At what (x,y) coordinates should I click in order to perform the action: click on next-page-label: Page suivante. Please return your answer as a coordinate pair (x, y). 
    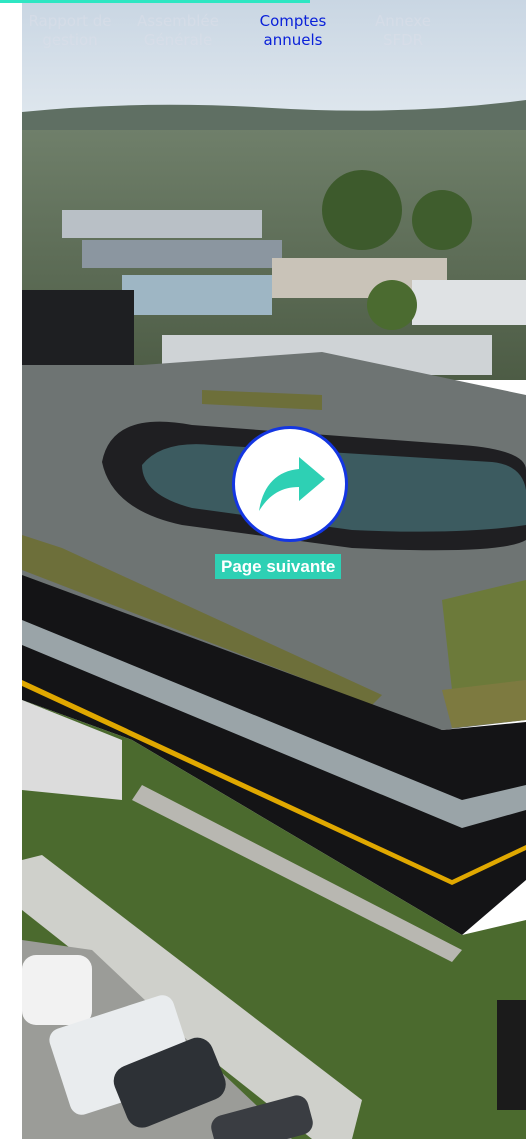
    Looking at the image, I should click on (278, 566).